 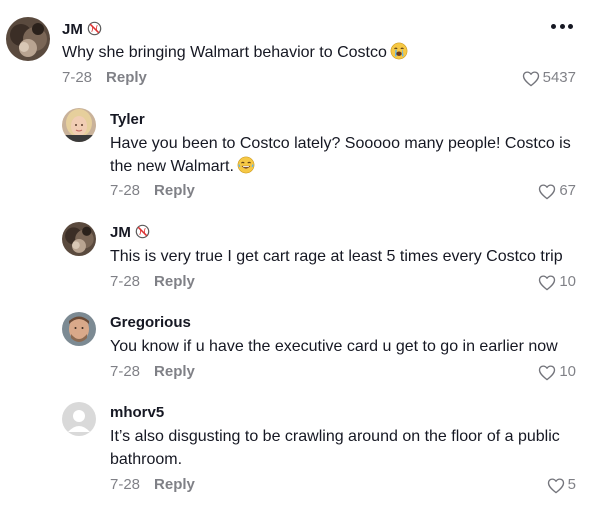 What do you see at coordinates (562, 26) in the screenshot?
I see `more-options-icon` at bounding box center [562, 26].